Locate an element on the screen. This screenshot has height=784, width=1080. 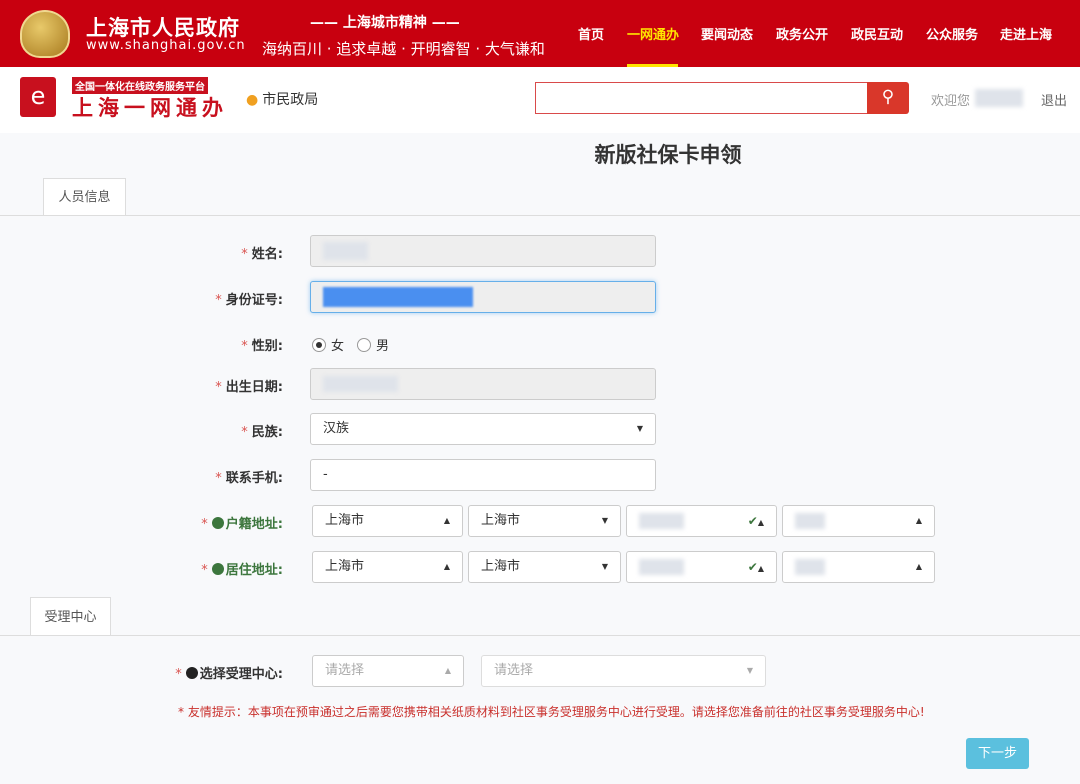
ethnicity-select: 汉族 ▼ is located at coordinates (483, 429).